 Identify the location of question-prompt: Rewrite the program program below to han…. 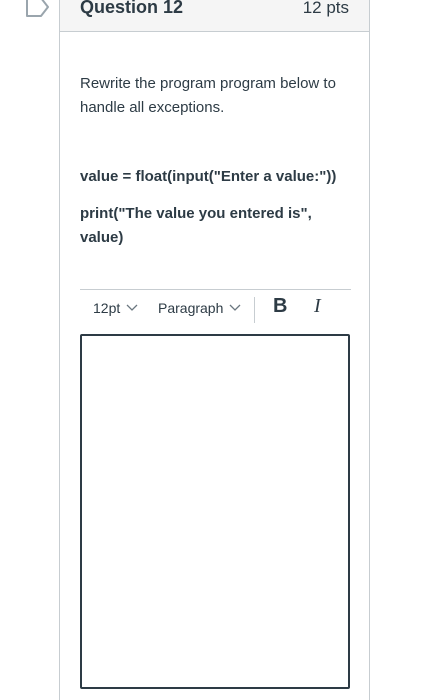
(208, 95).